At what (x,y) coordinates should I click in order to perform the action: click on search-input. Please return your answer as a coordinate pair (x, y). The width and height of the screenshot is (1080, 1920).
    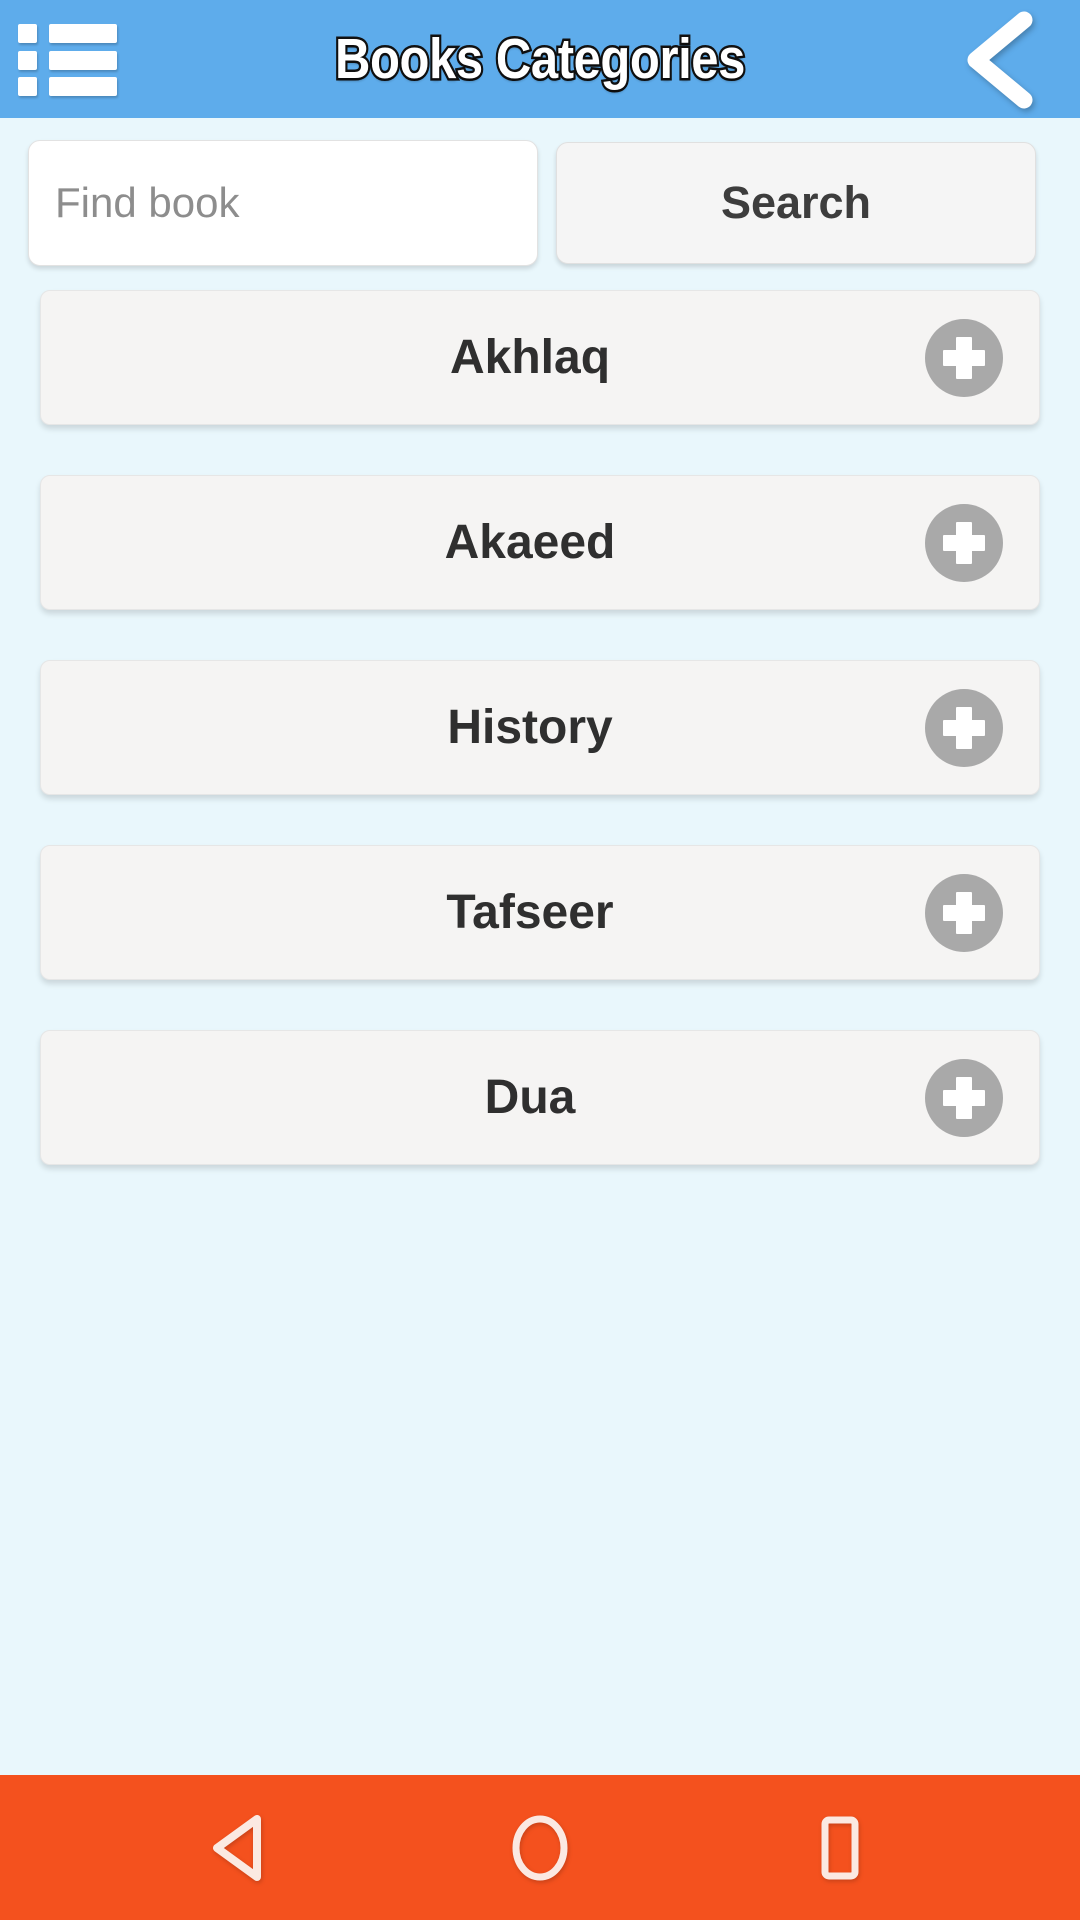
    Looking at the image, I should click on (283, 203).